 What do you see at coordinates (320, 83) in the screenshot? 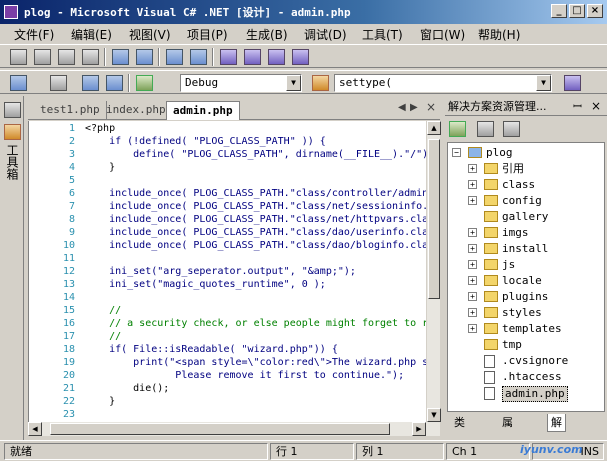
I see `find-in-files-icon` at bounding box center [320, 83].